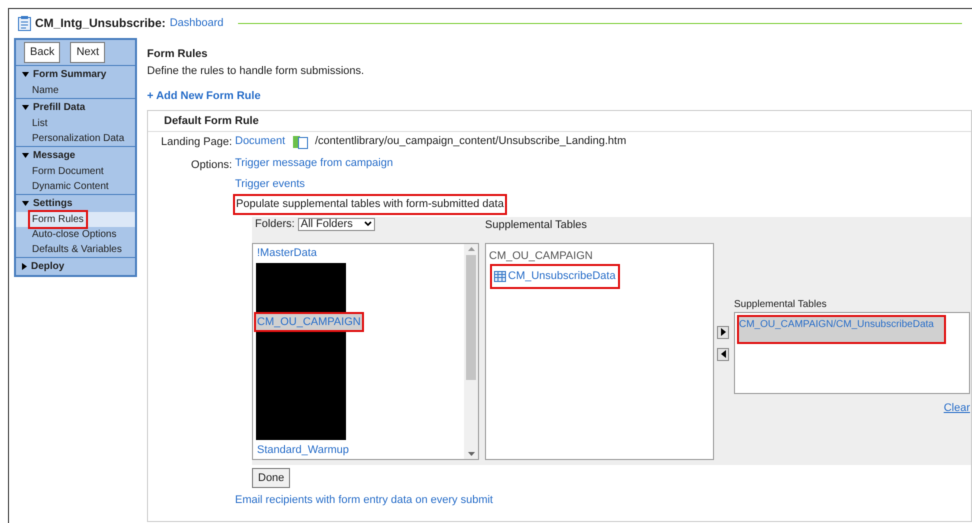 Image resolution: width=972 pixels, height=523 pixels. I want to click on sidebar-item: Name, so click(45, 90).